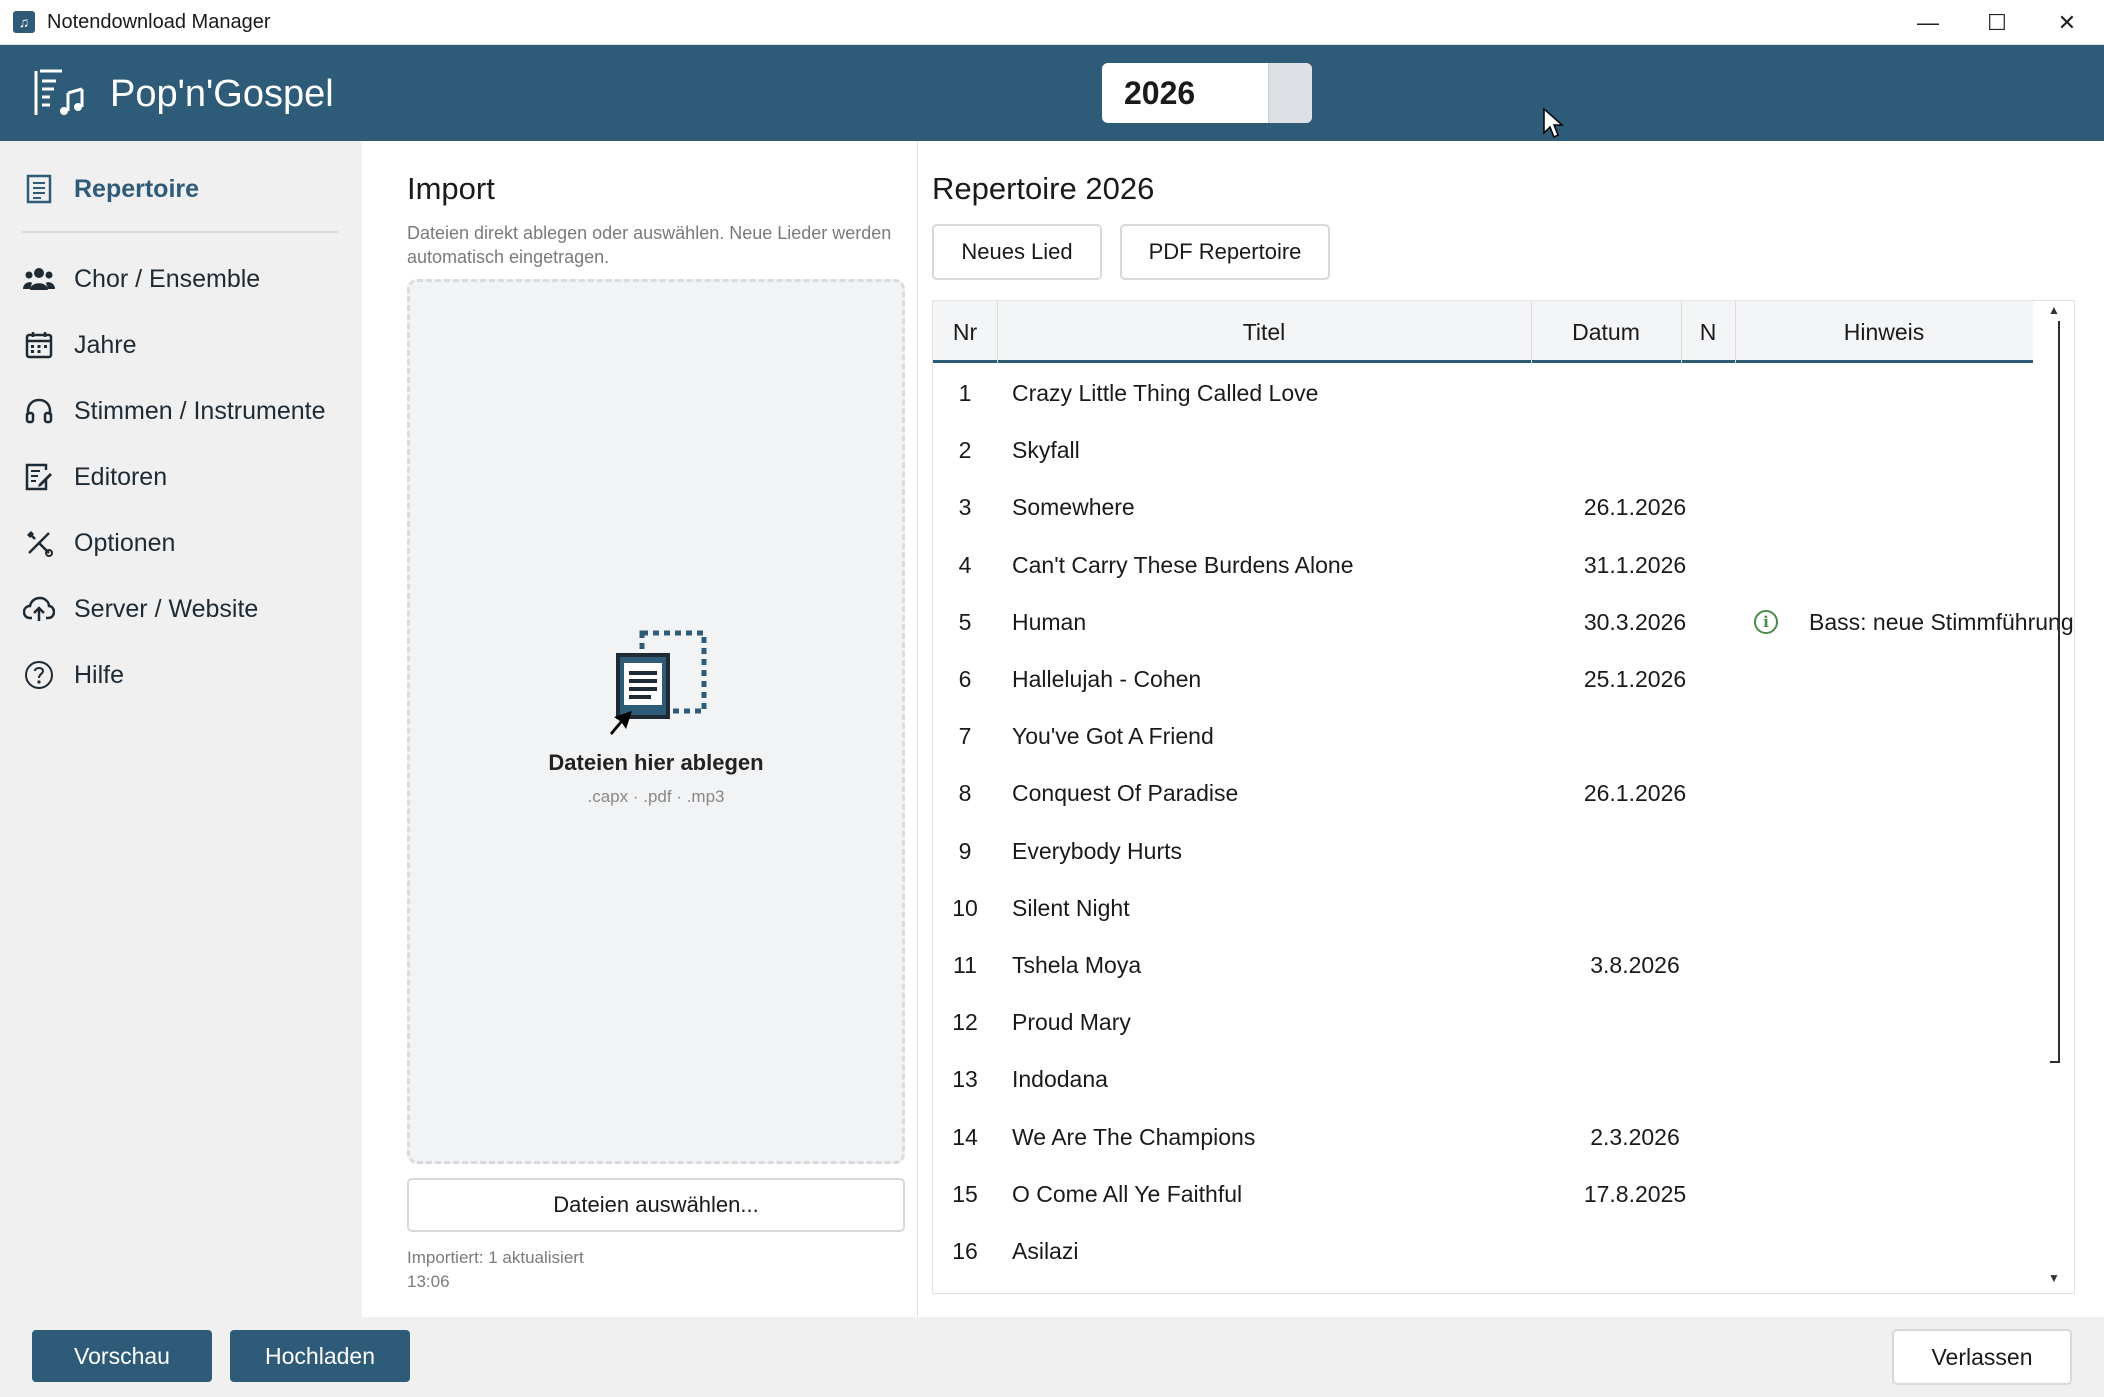 Image resolution: width=2104 pixels, height=1397 pixels. I want to click on row-number: 14, so click(965, 1136).